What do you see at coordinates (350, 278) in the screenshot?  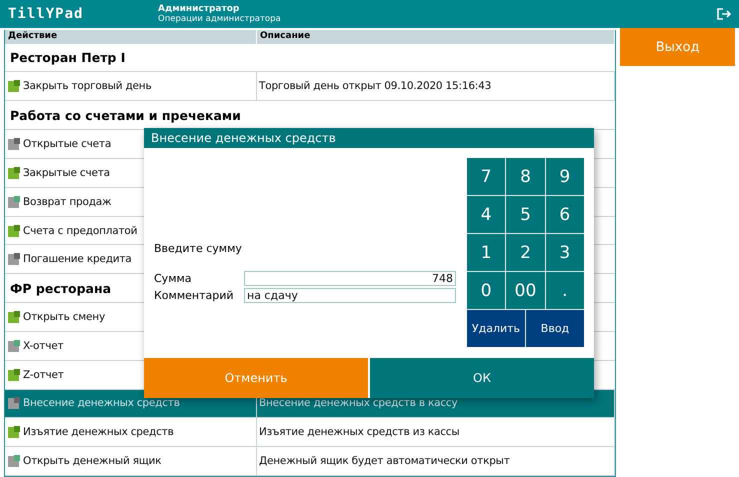 I see `input-field: 748` at bounding box center [350, 278].